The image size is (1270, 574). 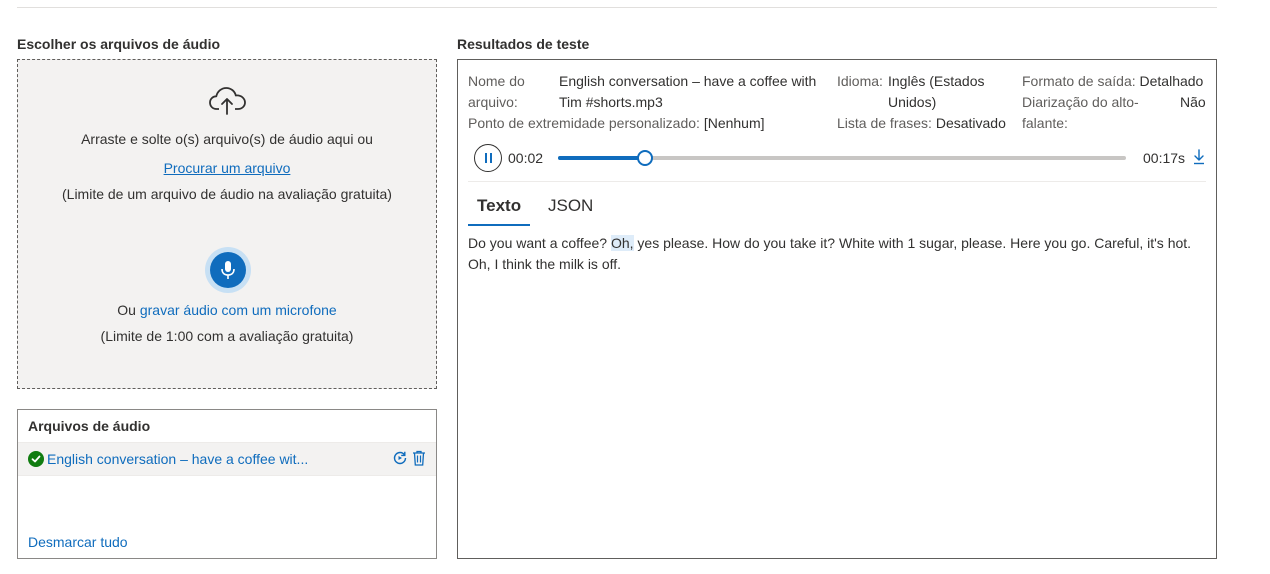 I want to click on output-format-value: Detalhado, so click(x=1171, y=81).